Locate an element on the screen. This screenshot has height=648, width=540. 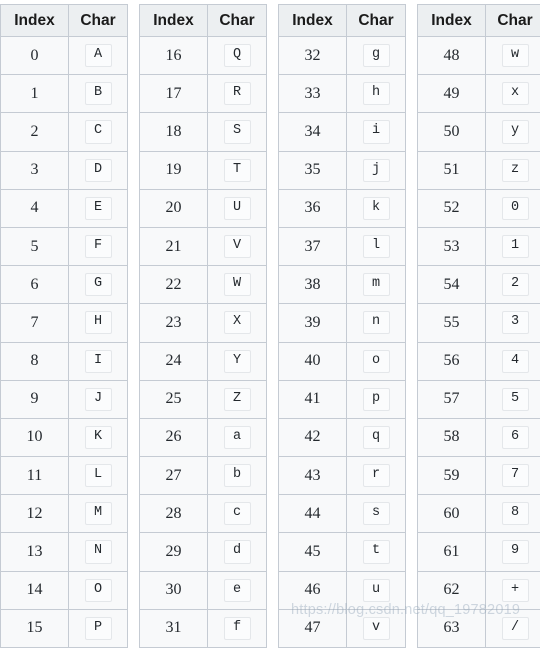
table-row: 51z is located at coordinates (479, 170).